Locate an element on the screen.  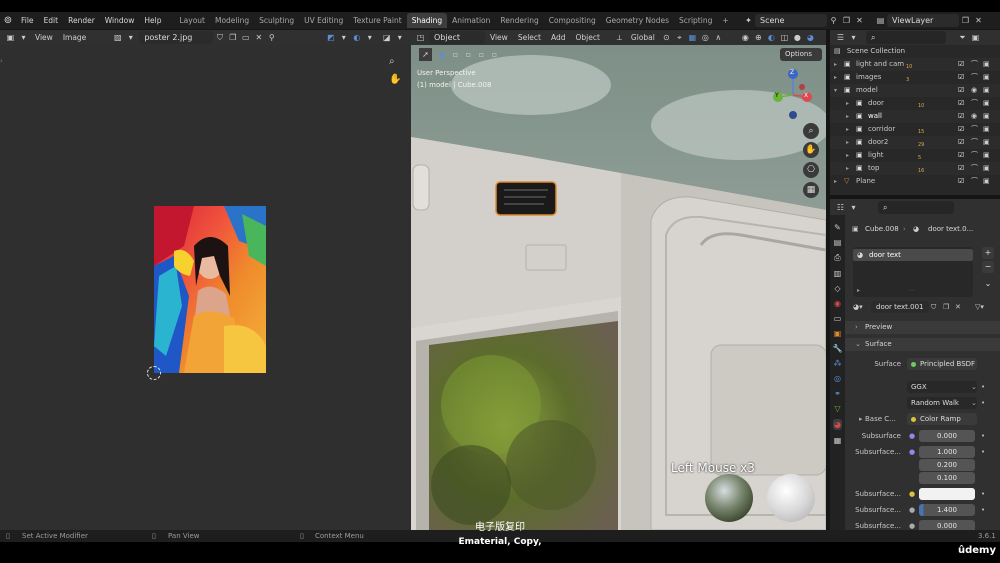
image-browse-icon: ▨ is located at coordinates (117, 37).